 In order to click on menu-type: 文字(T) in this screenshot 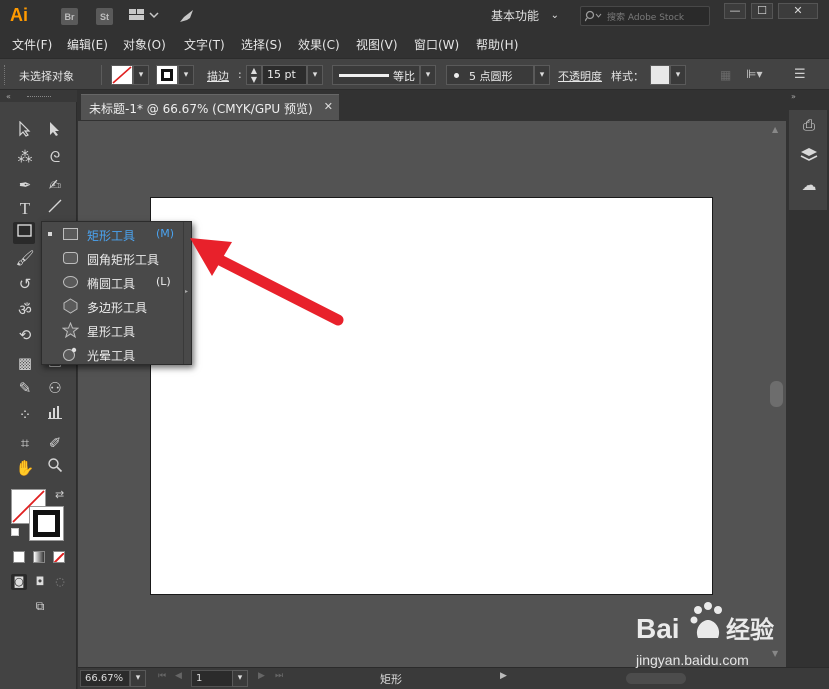, I will do `click(204, 44)`.